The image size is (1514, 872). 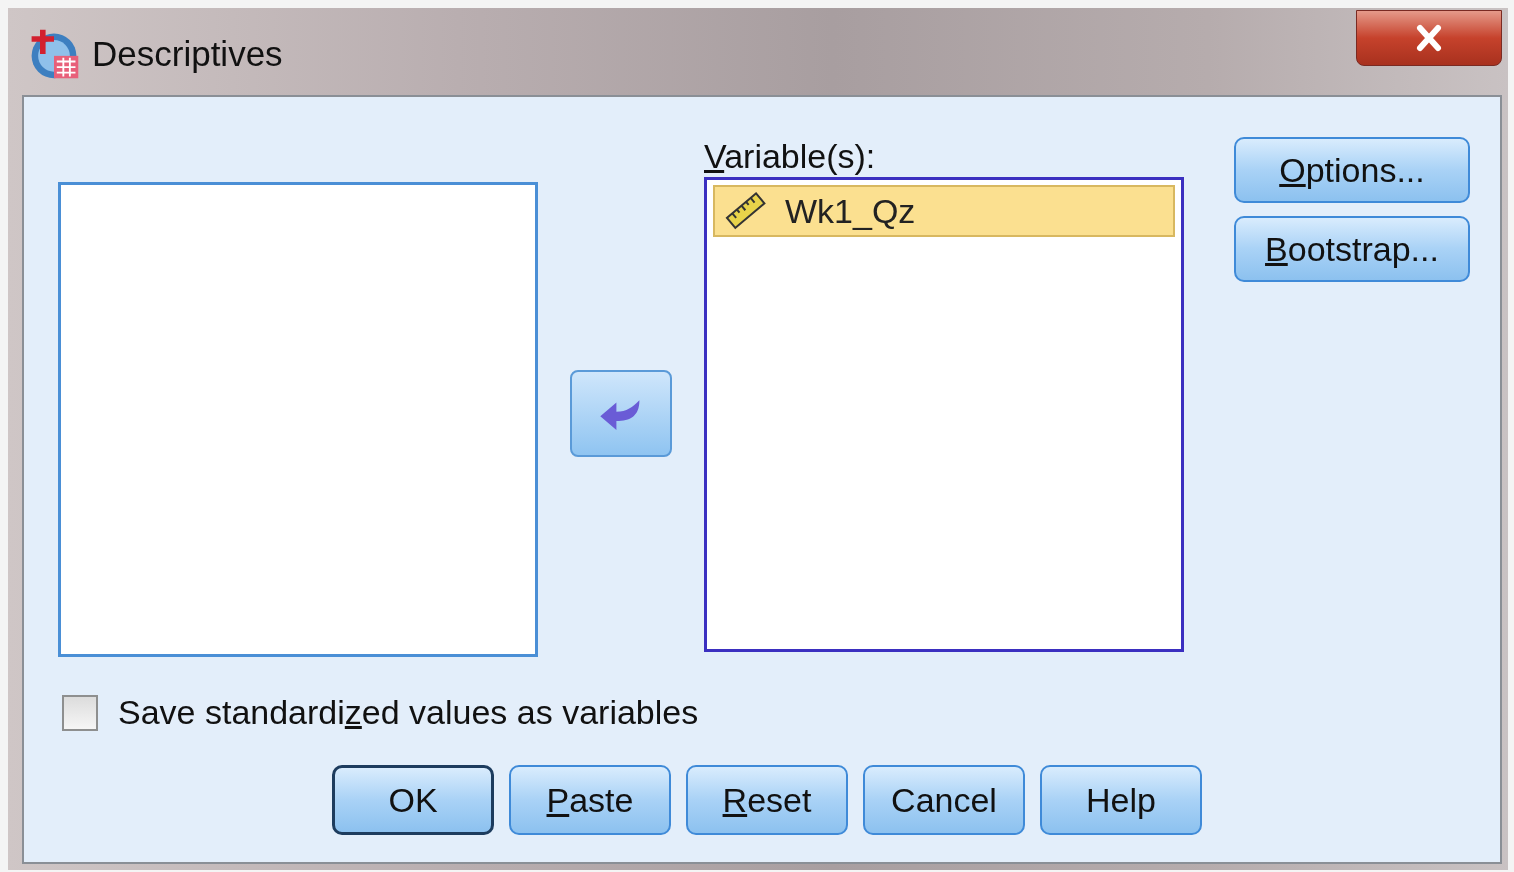 What do you see at coordinates (413, 800) in the screenshot?
I see `dialog-button: OK` at bounding box center [413, 800].